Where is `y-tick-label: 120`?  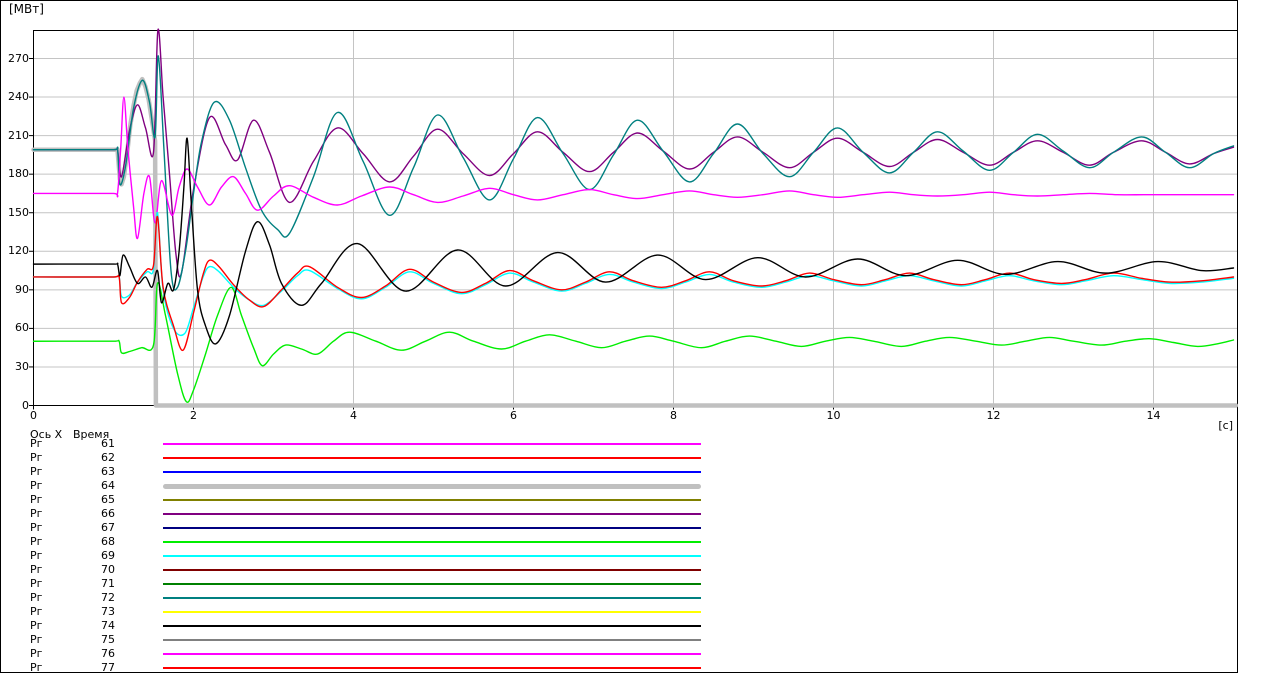
y-tick-label: 120 is located at coordinates (18, 251).